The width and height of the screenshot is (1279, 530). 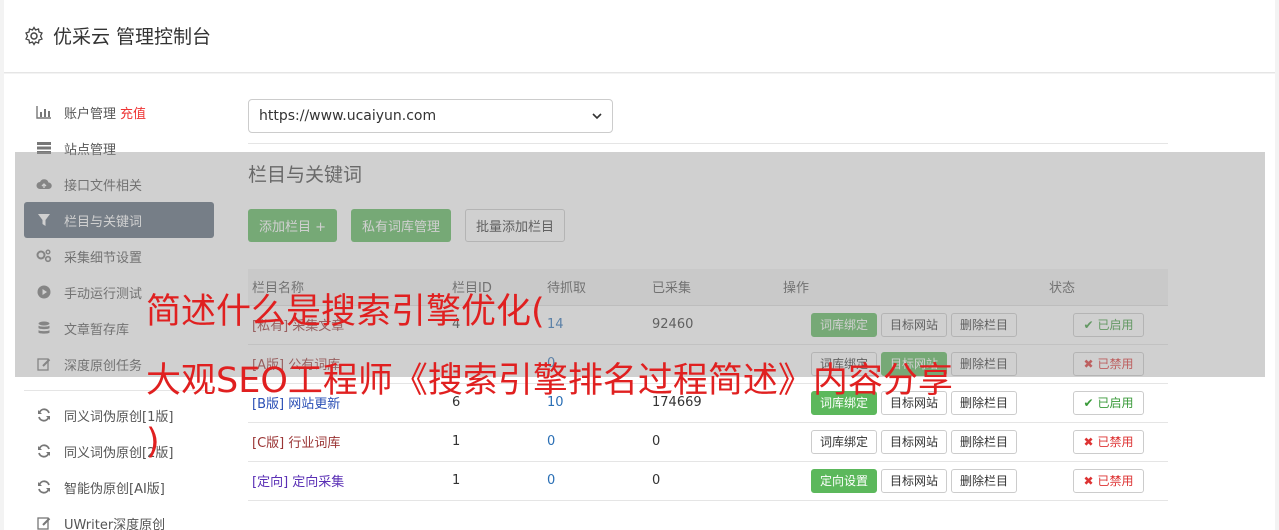 I want to click on sidebar-item-label: 账户管理, so click(x=90, y=114).